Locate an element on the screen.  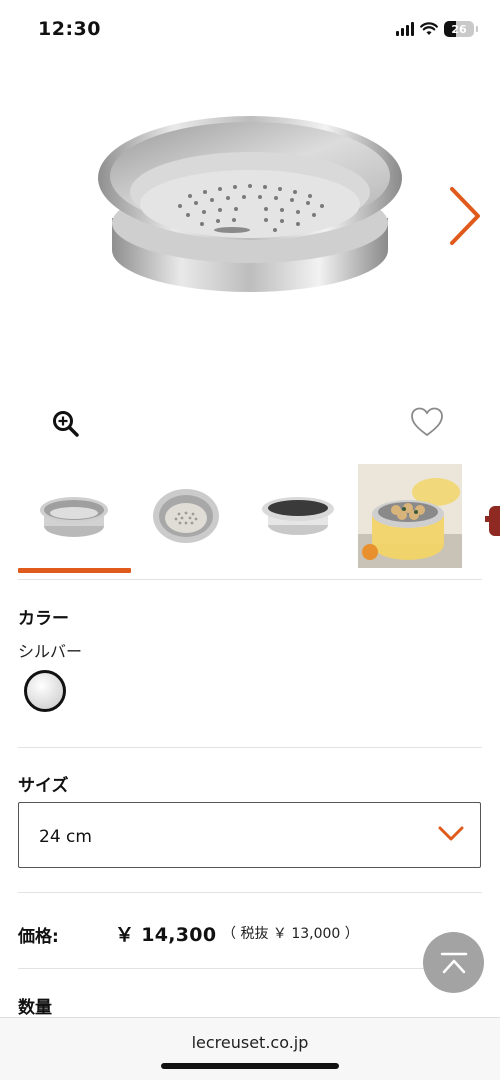
signal-icon is located at coordinates (405, 29).